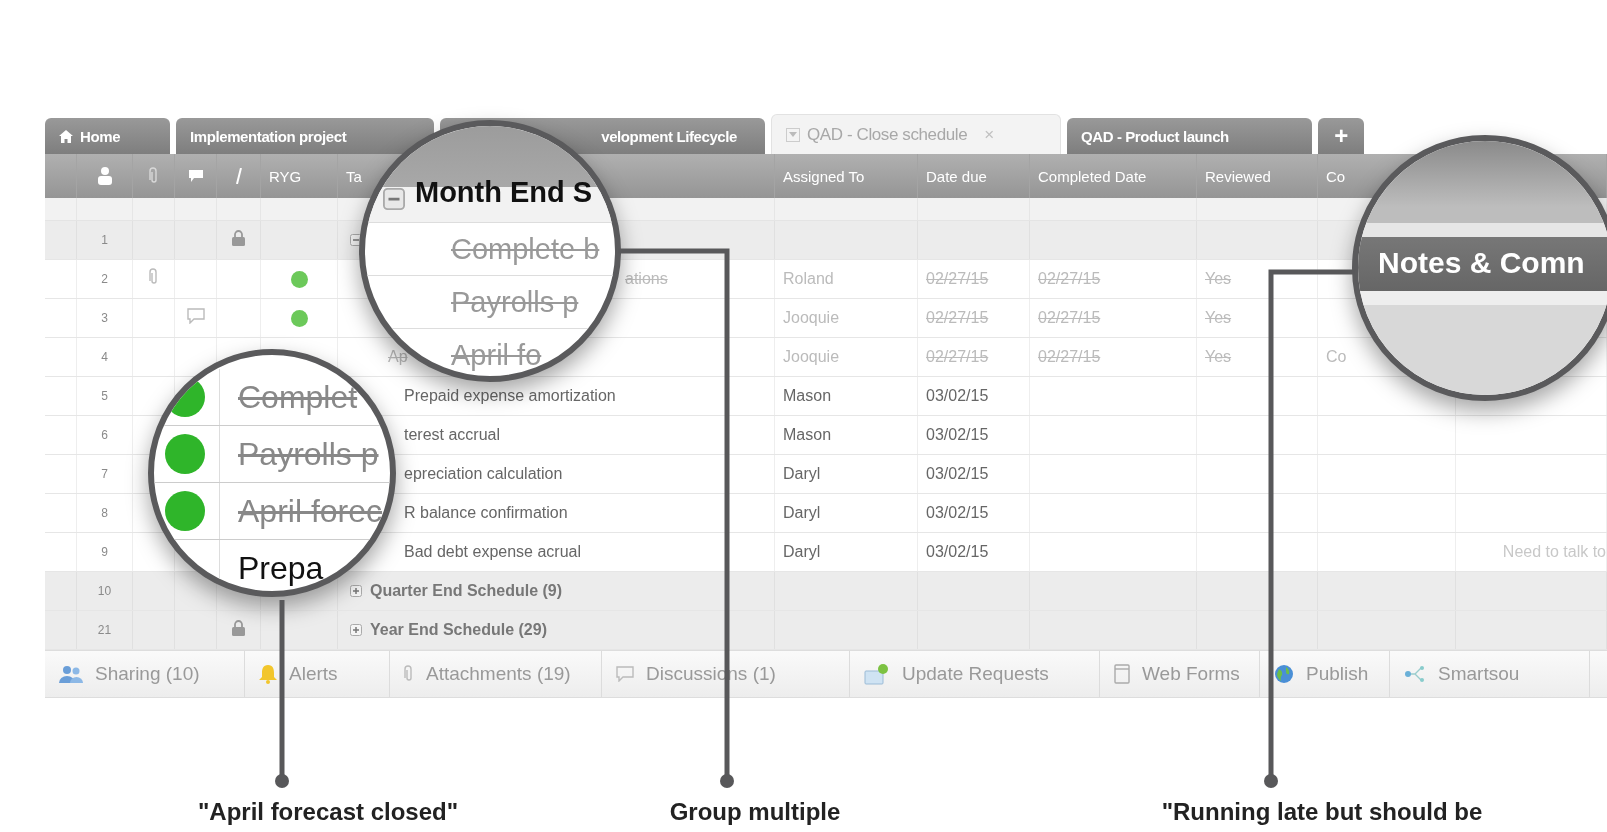 The height and width of the screenshot is (832, 1607). I want to click on toolbar-button: Attachments (19), so click(496, 674).